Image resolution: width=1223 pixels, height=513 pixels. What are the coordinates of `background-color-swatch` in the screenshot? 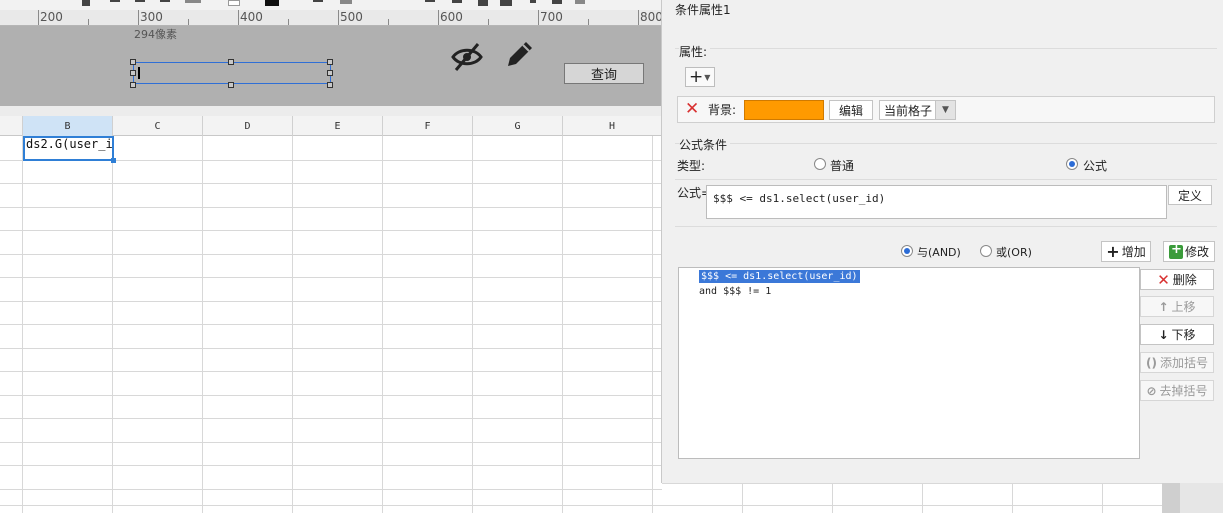 It's located at (784, 110).